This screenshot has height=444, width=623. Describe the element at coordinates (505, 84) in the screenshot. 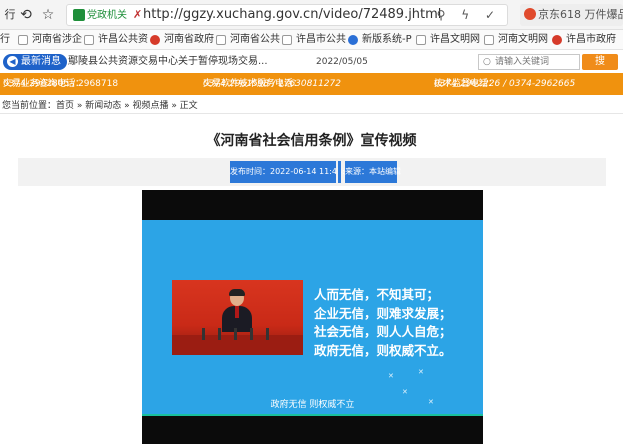

I see `supervise-hotline: 技术监督电话： 0374-2962226 / 0374-2962665` at that location.